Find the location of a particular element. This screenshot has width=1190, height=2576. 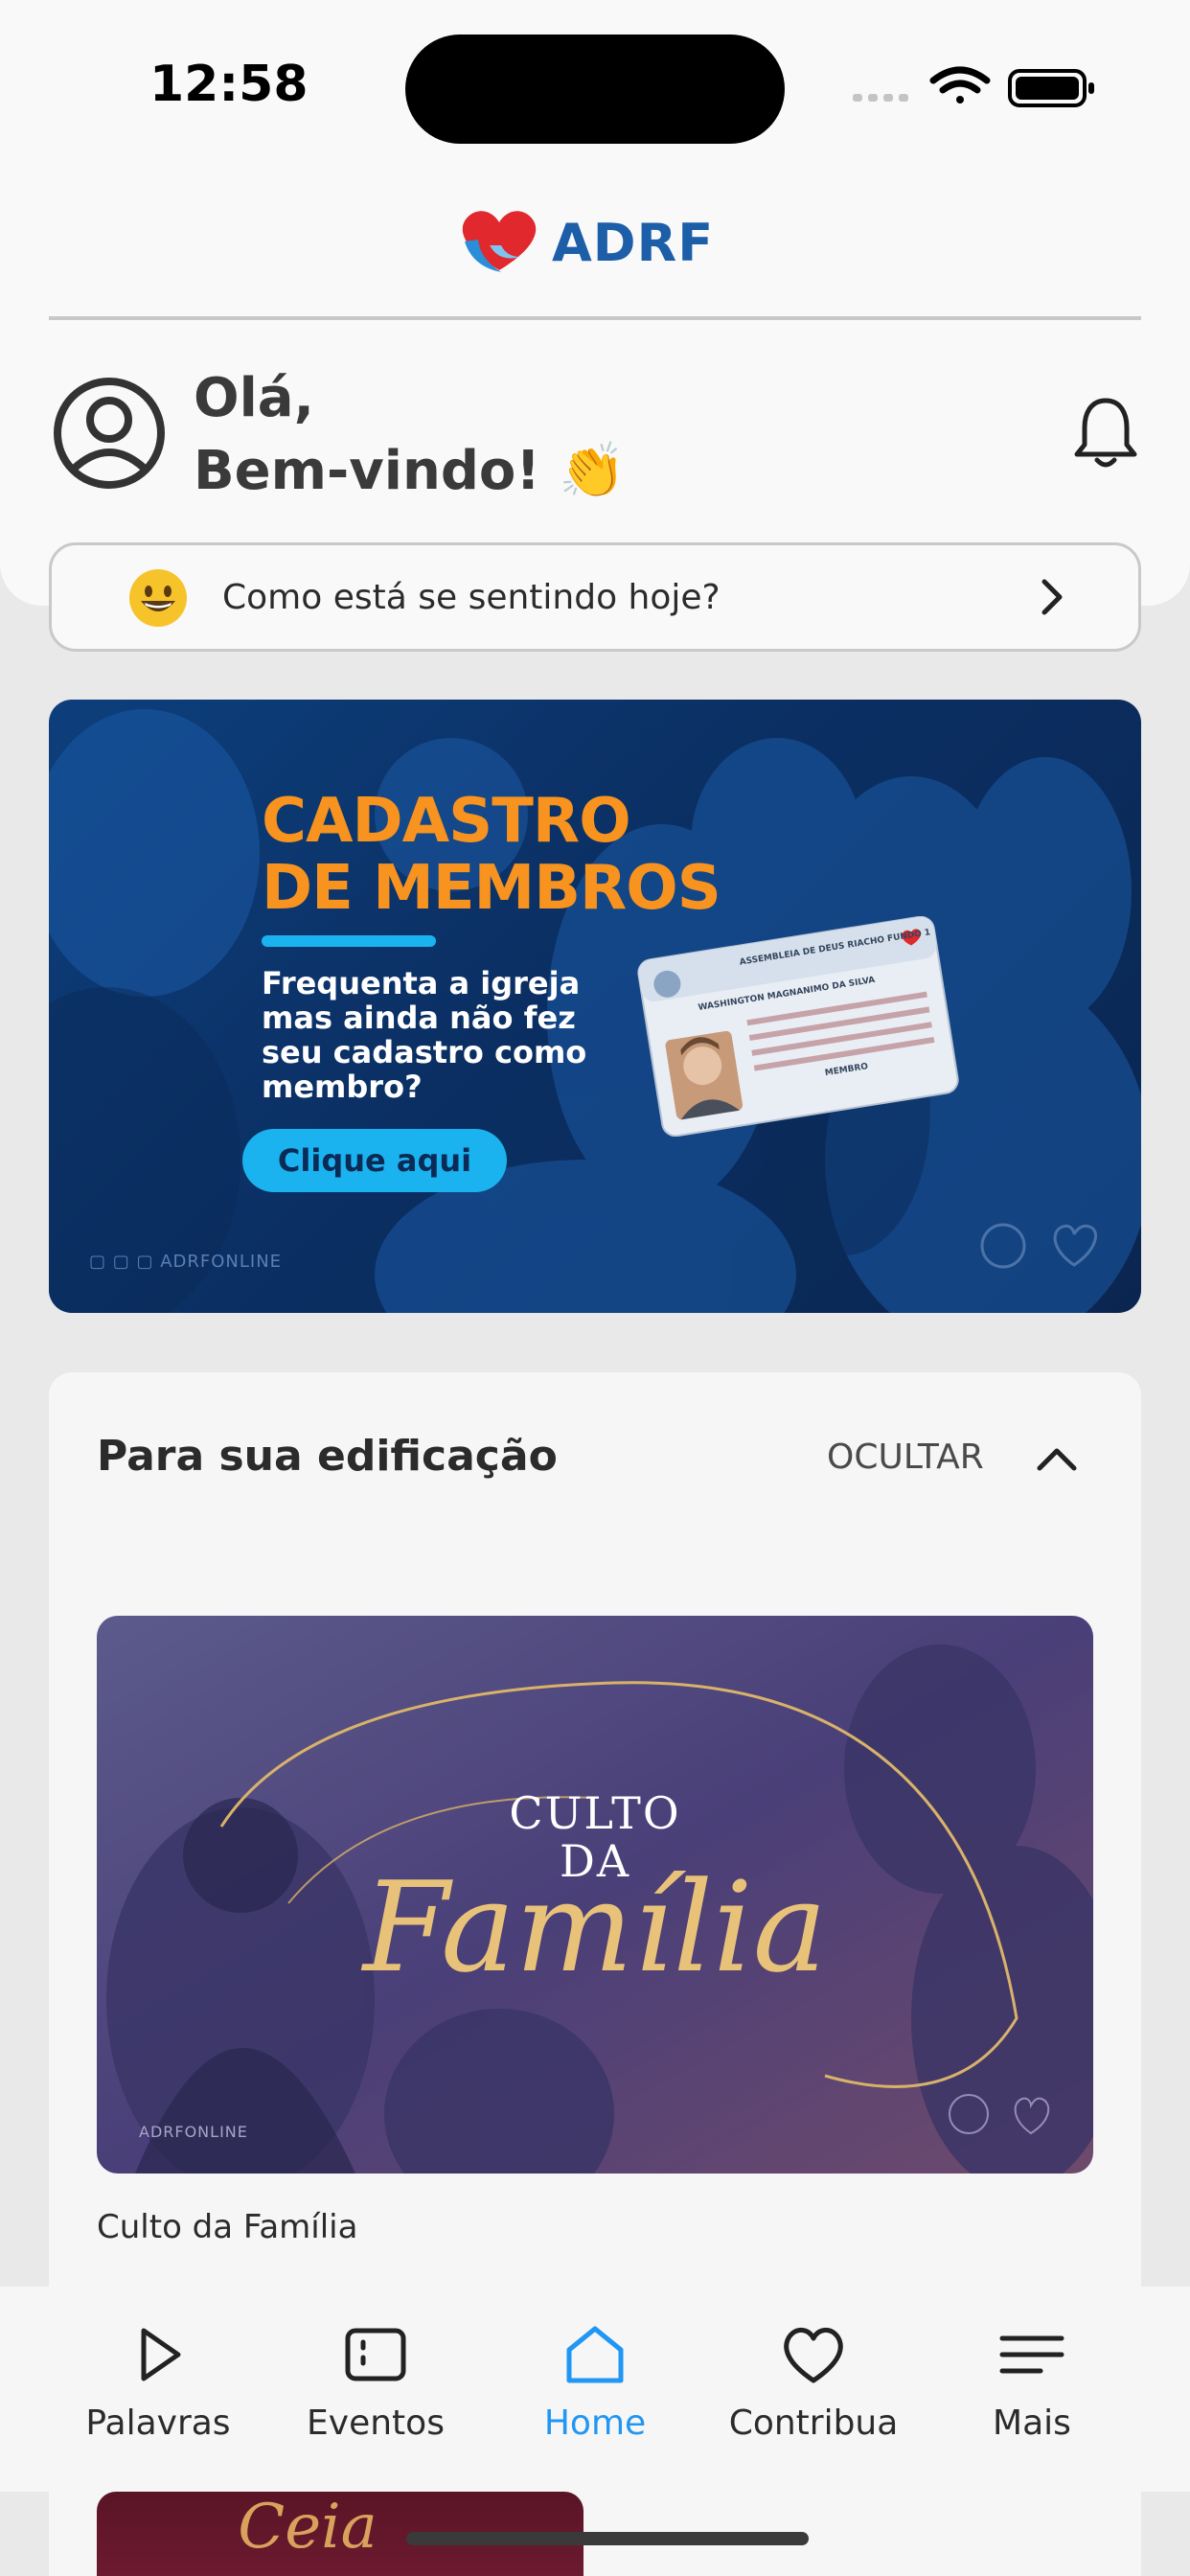

status-time: 12:58 is located at coordinates (229, 85).